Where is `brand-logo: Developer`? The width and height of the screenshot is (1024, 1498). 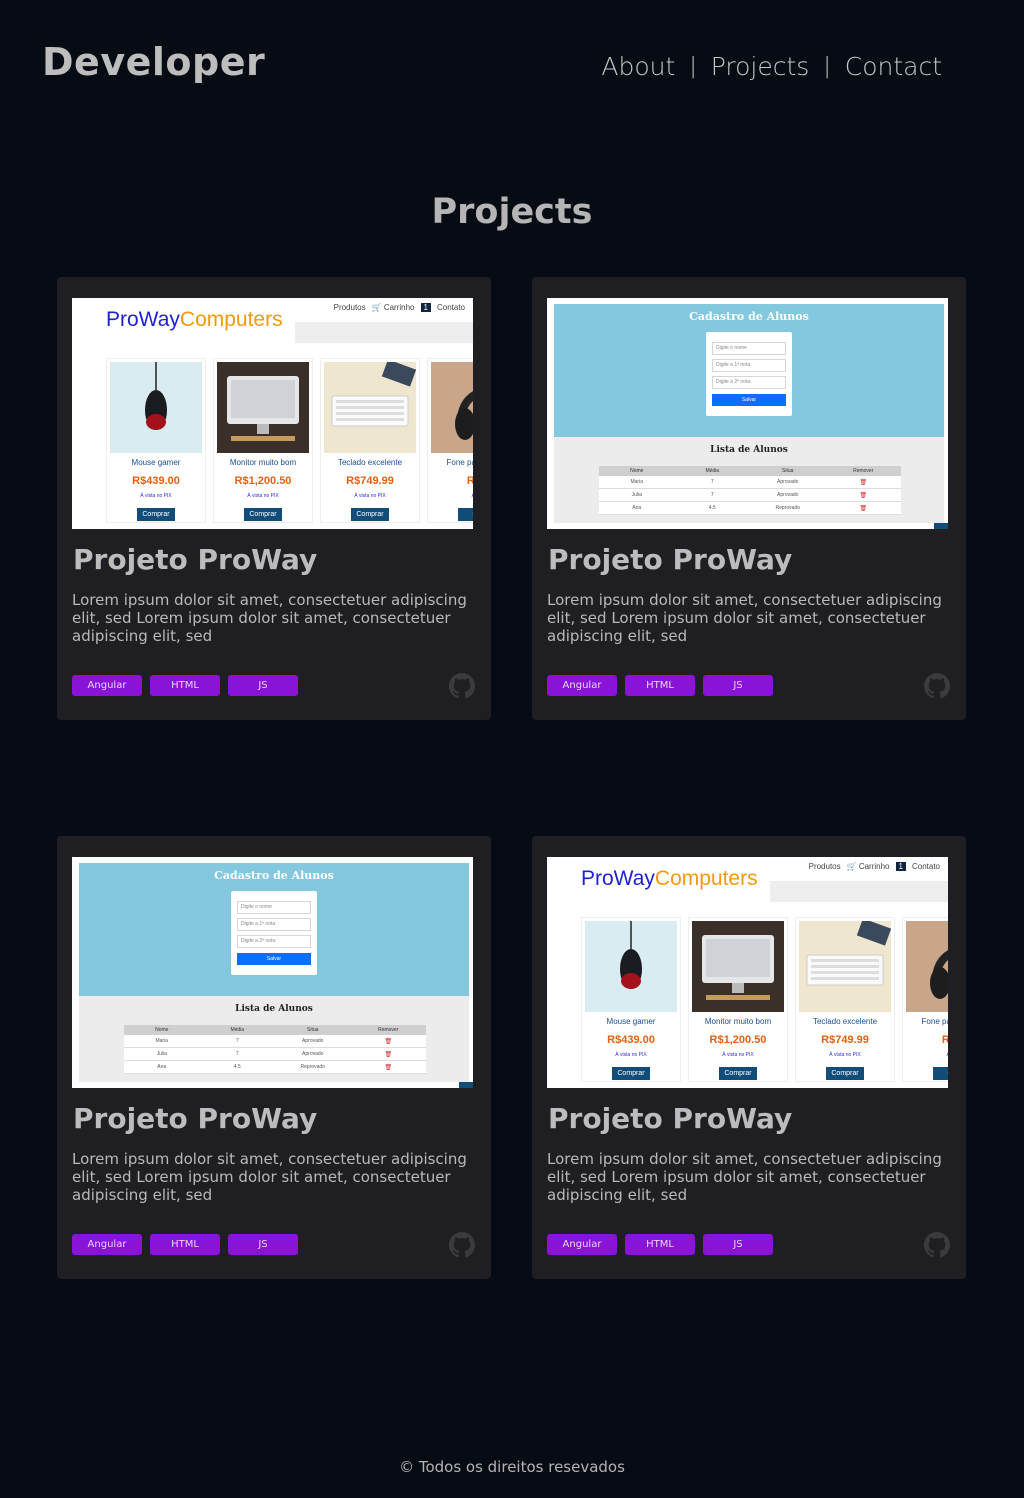 brand-logo: Developer is located at coordinates (153, 62).